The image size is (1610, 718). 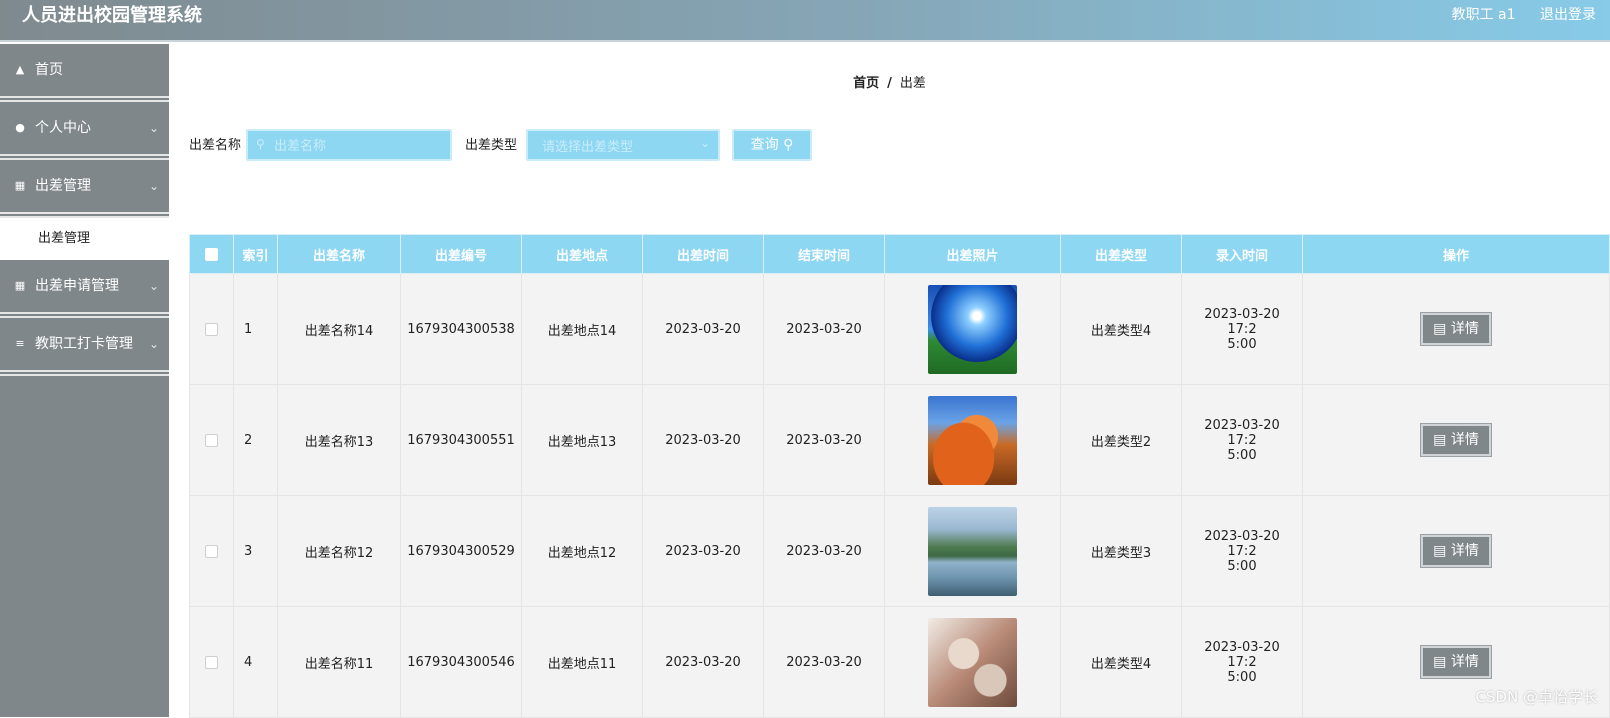 I want to click on select-all-checkbox, so click(x=211, y=254).